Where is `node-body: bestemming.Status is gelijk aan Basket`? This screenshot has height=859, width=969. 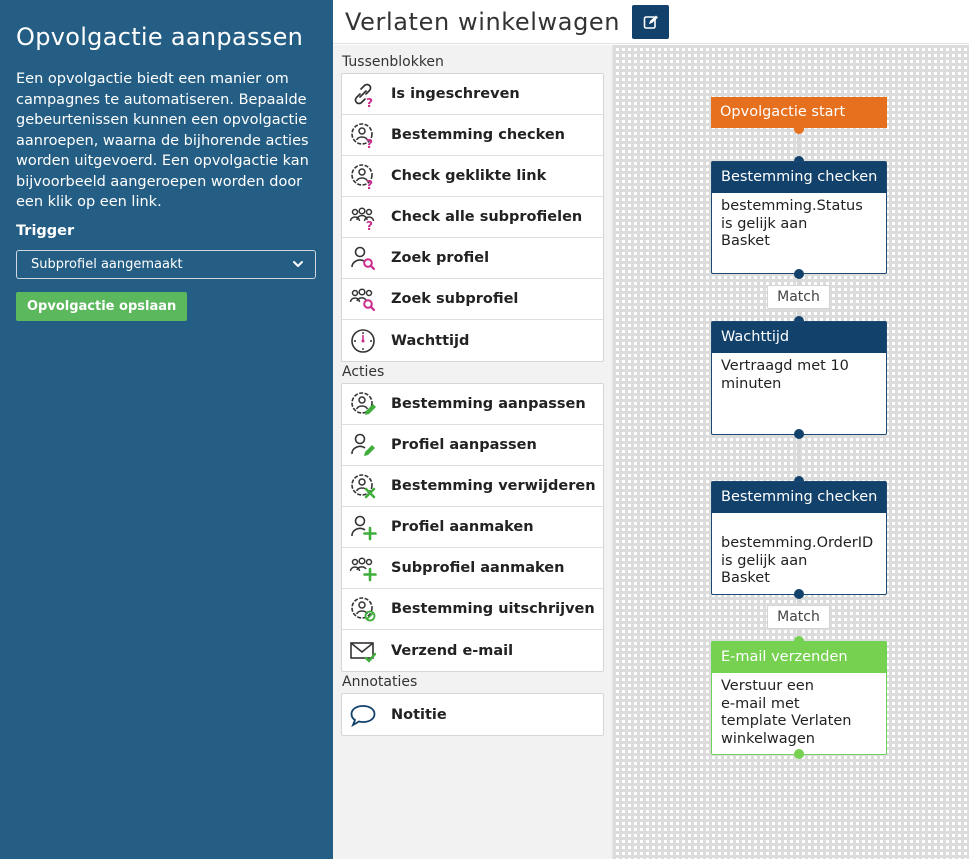 node-body: bestemming.Status is gelijk aan Basket is located at coordinates (799, 224).